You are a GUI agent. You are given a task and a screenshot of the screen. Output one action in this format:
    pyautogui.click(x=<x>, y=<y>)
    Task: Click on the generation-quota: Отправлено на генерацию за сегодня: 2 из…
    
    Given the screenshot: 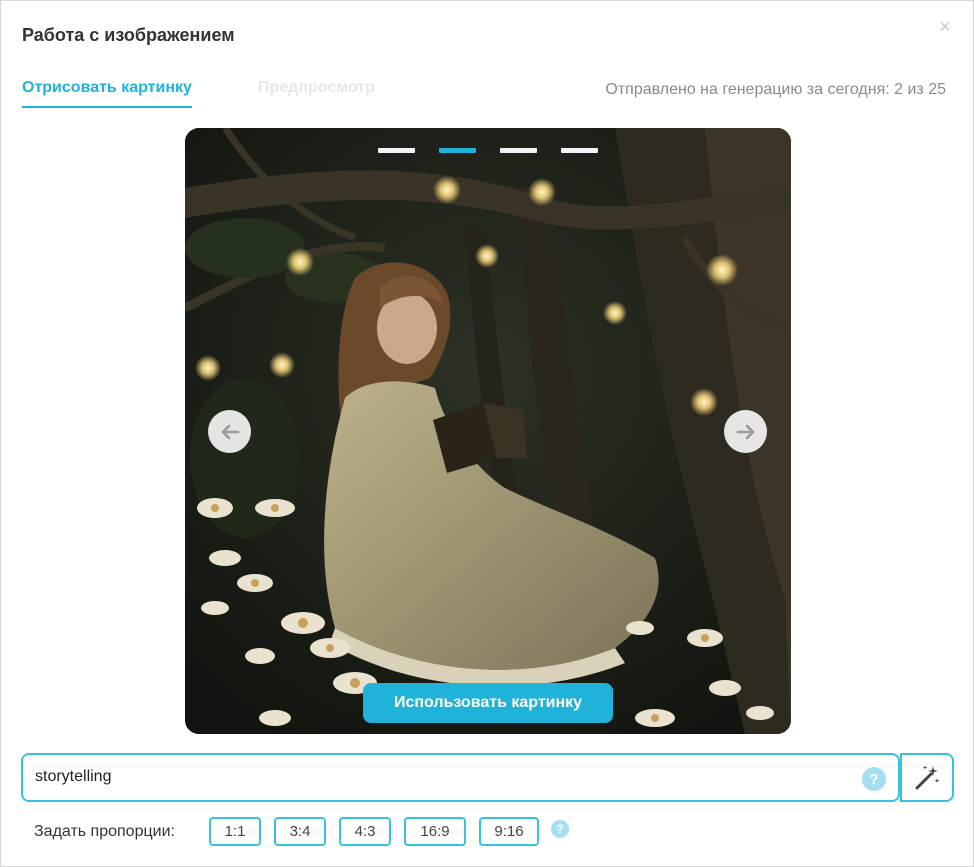 What is the action you would take?
    pyautogui.click(x=775, y=89)
    